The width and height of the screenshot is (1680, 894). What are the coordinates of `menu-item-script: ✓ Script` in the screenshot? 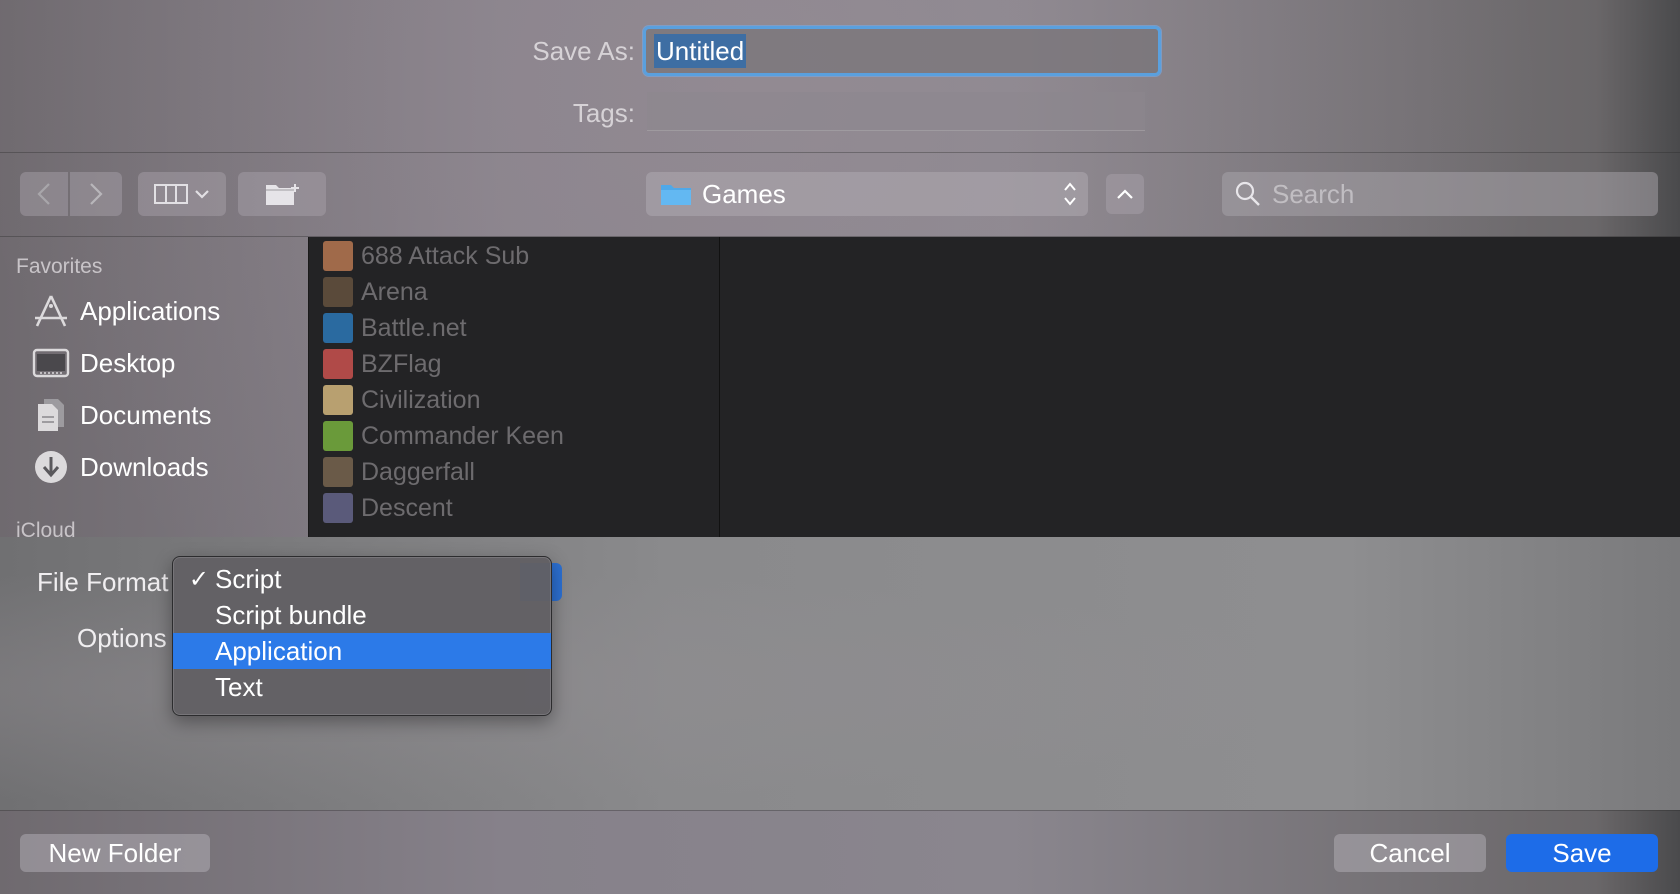 It's located at (362, 579).